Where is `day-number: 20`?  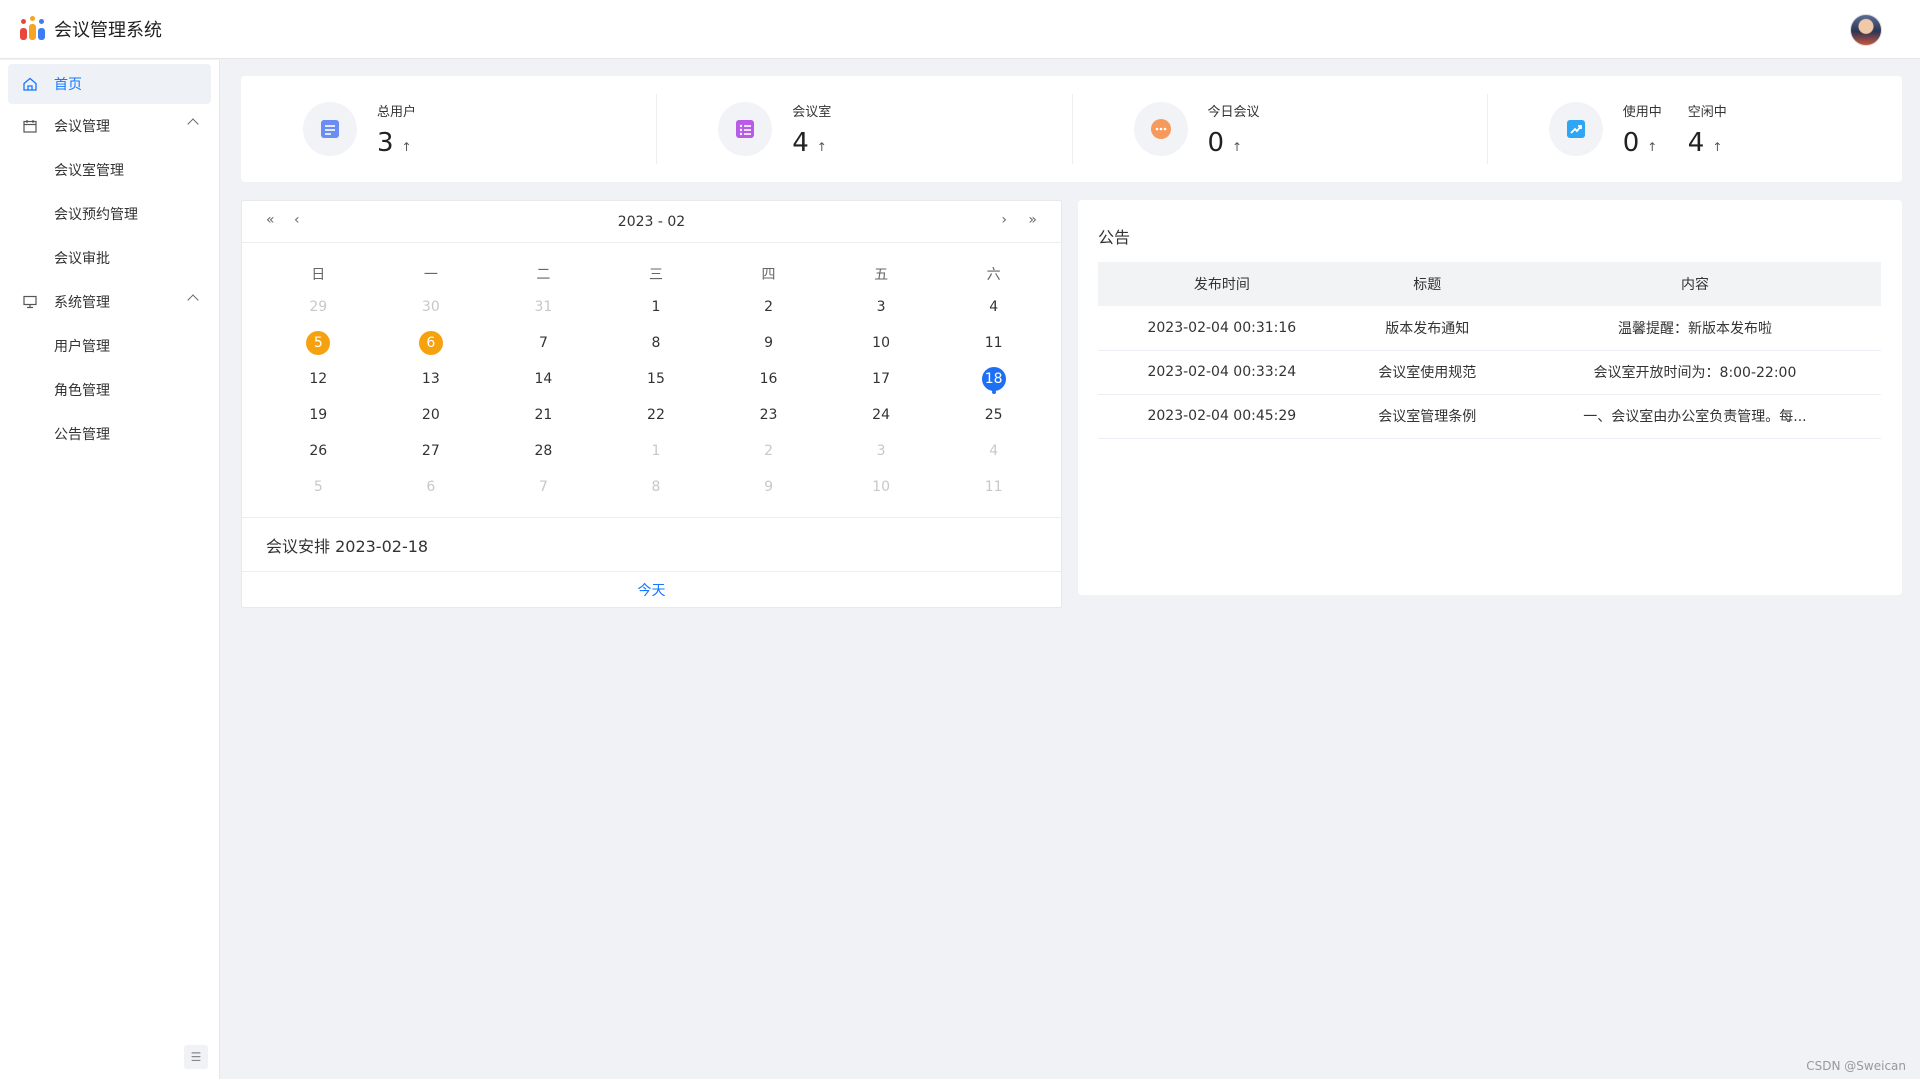
day-number: 20 is located at coordinates (430, 415).